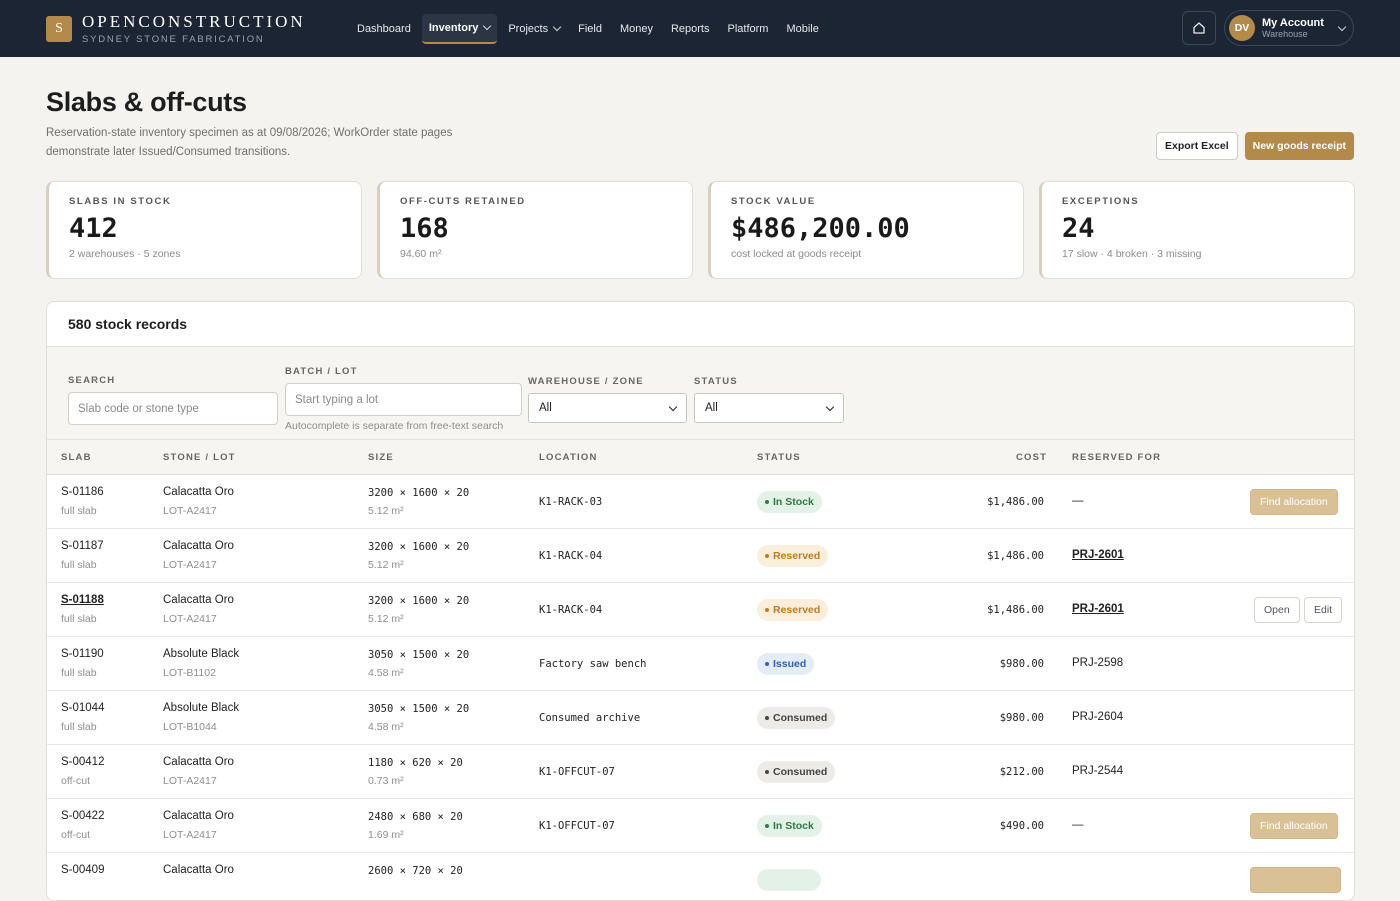 The height and width of the screenshot is (901, 1400). I want to click on status-text: Issued, so click(790, 664).